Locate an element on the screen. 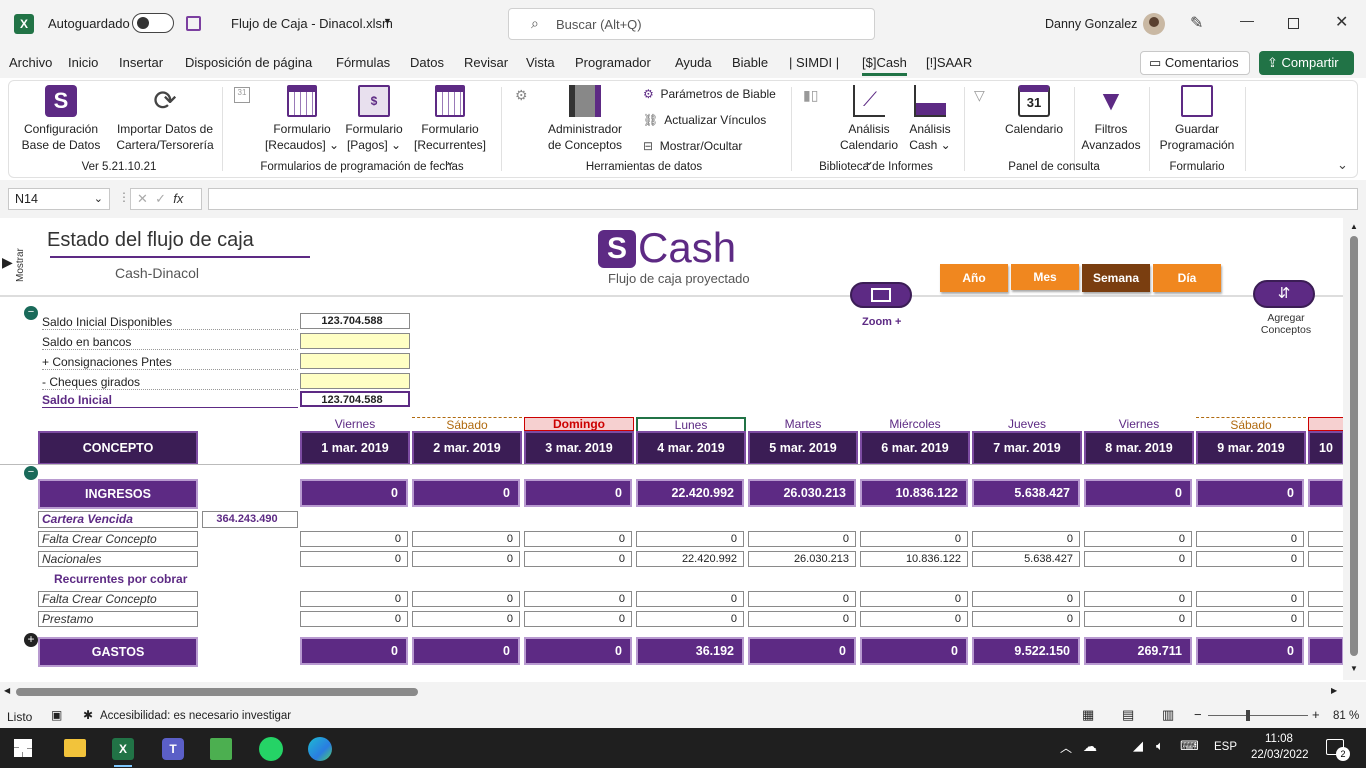  accessibility-icon: ✱ is located at coordinates (88, 715).